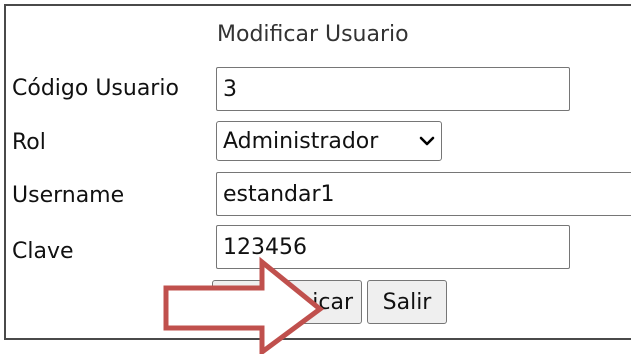 This screenshot has height=354, width=631. I want to click on codigo-usuario-label: Código Usuario, so click(95, 88).